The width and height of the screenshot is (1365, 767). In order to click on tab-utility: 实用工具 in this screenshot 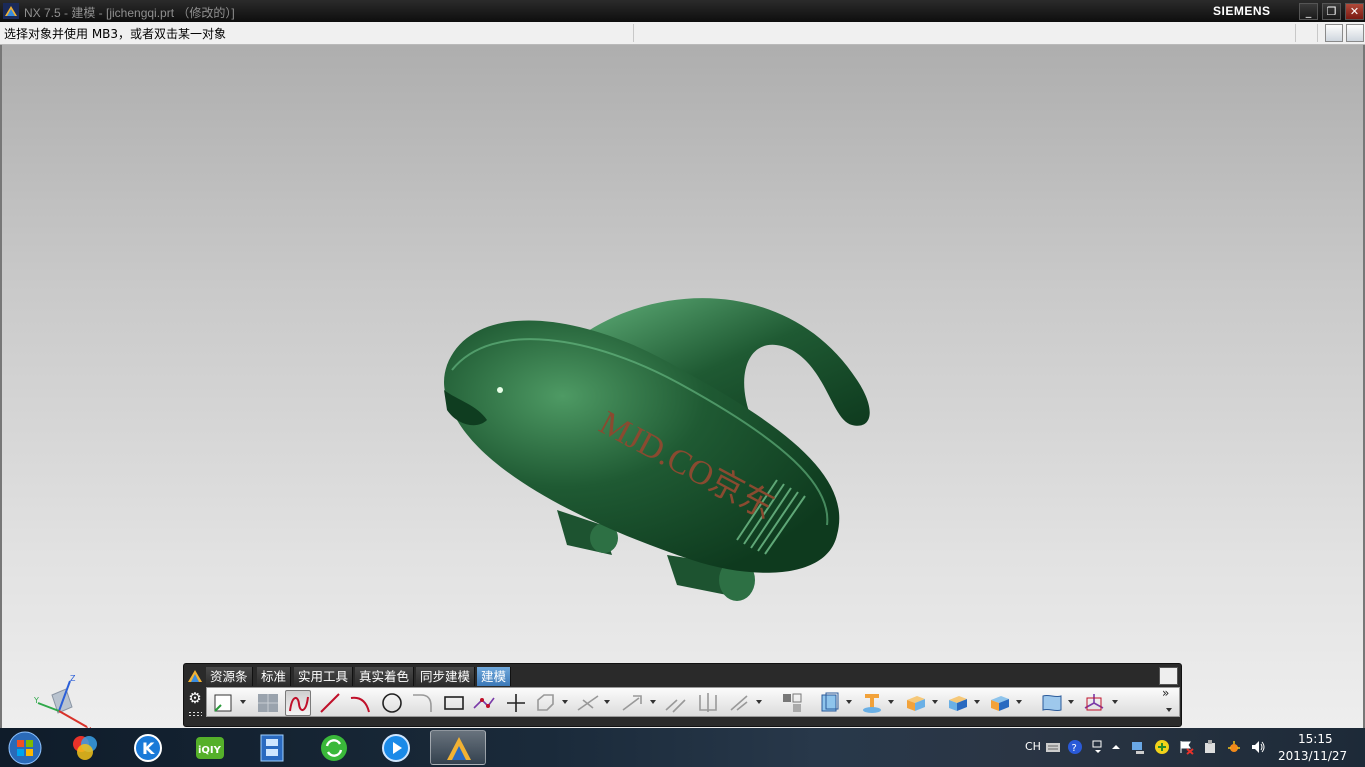, I will do `click(324, 676)`.